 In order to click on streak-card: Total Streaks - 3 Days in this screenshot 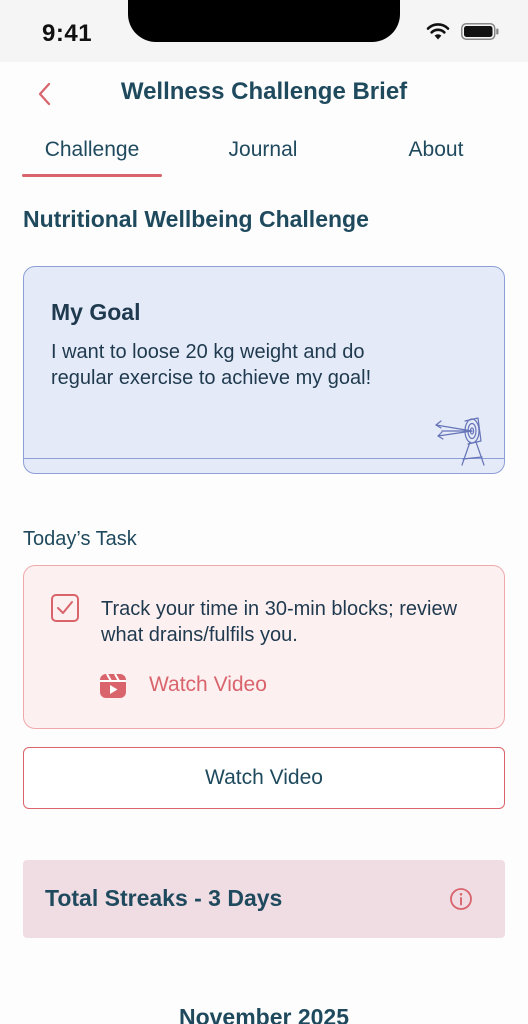, I will do `click(264, 899)`.